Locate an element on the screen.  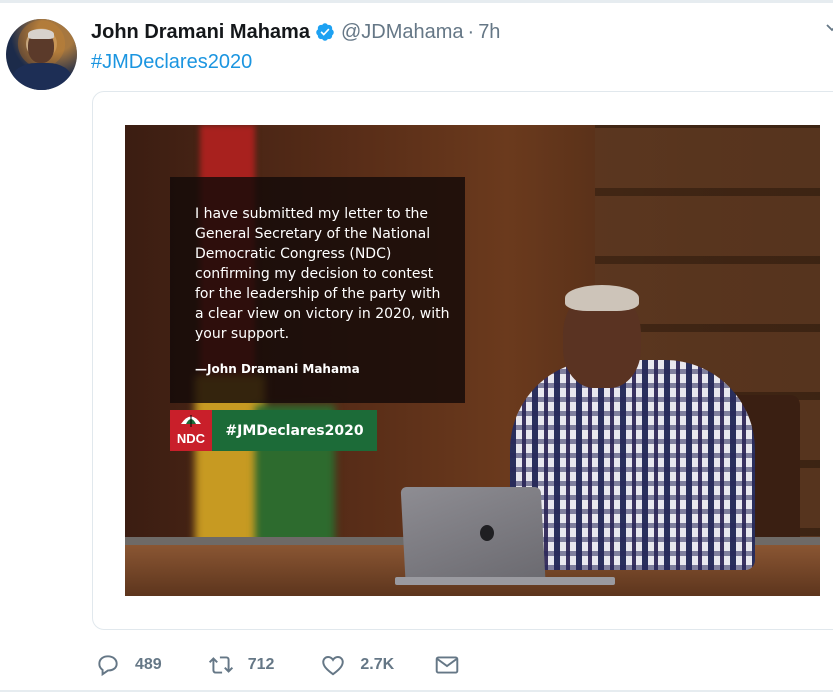
reply-count: 489 is located at coordinates (148, 664).